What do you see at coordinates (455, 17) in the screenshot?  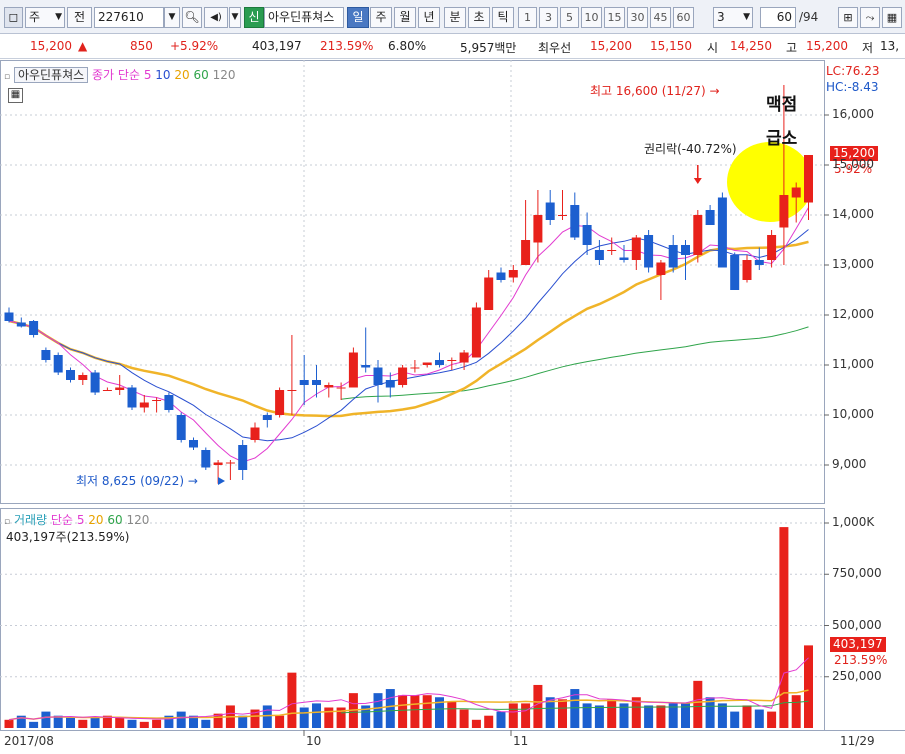 I see `period-tab: 분` at bounding box center [455, 17].